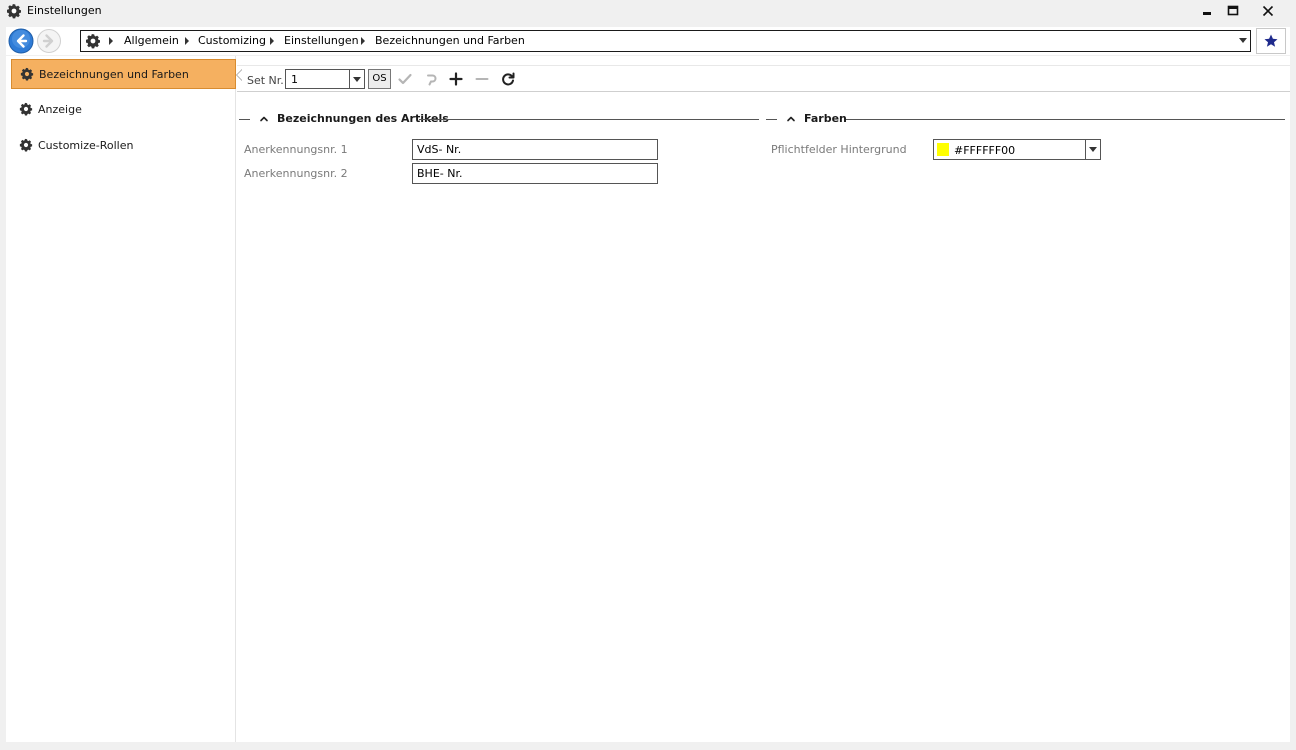 This screenshot has width=1296, height=750. Describe the element at coordinates (1207, 13) in the screenshot. I see `minimize-icon` at that location.